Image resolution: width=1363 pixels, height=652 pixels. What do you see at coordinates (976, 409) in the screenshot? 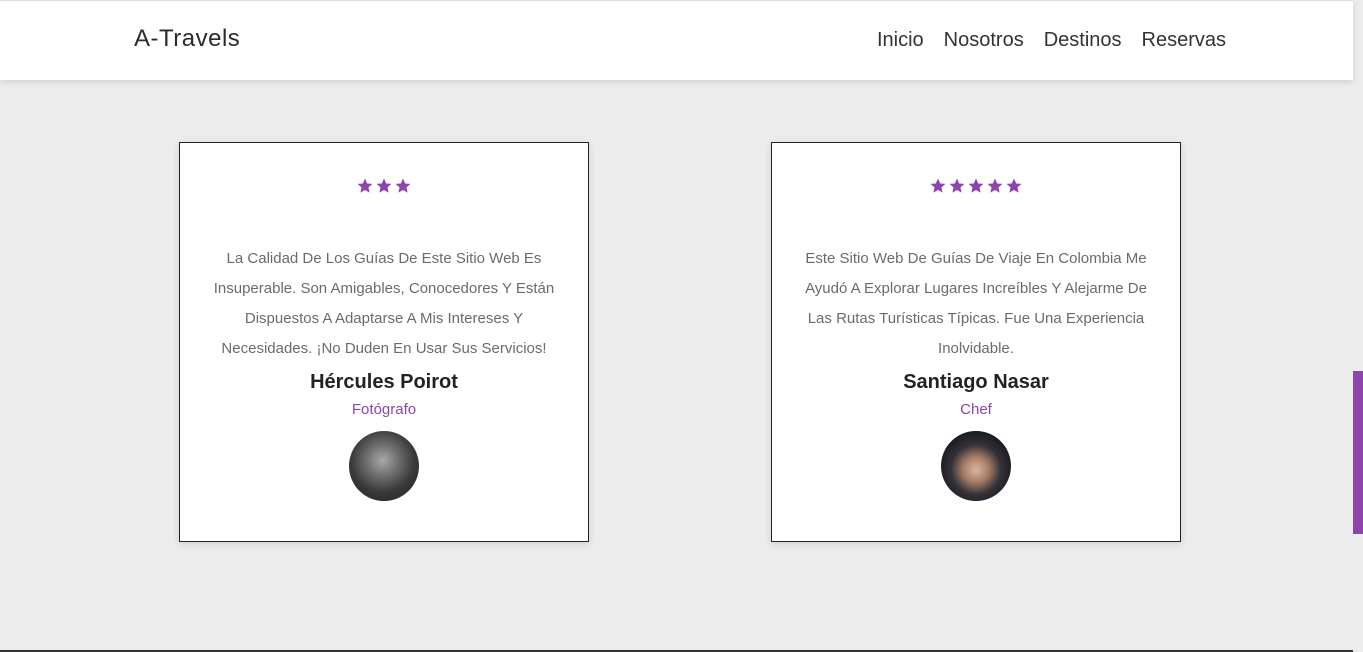
I see `testimonial-role: Chef` at bounding box center [976, 409].